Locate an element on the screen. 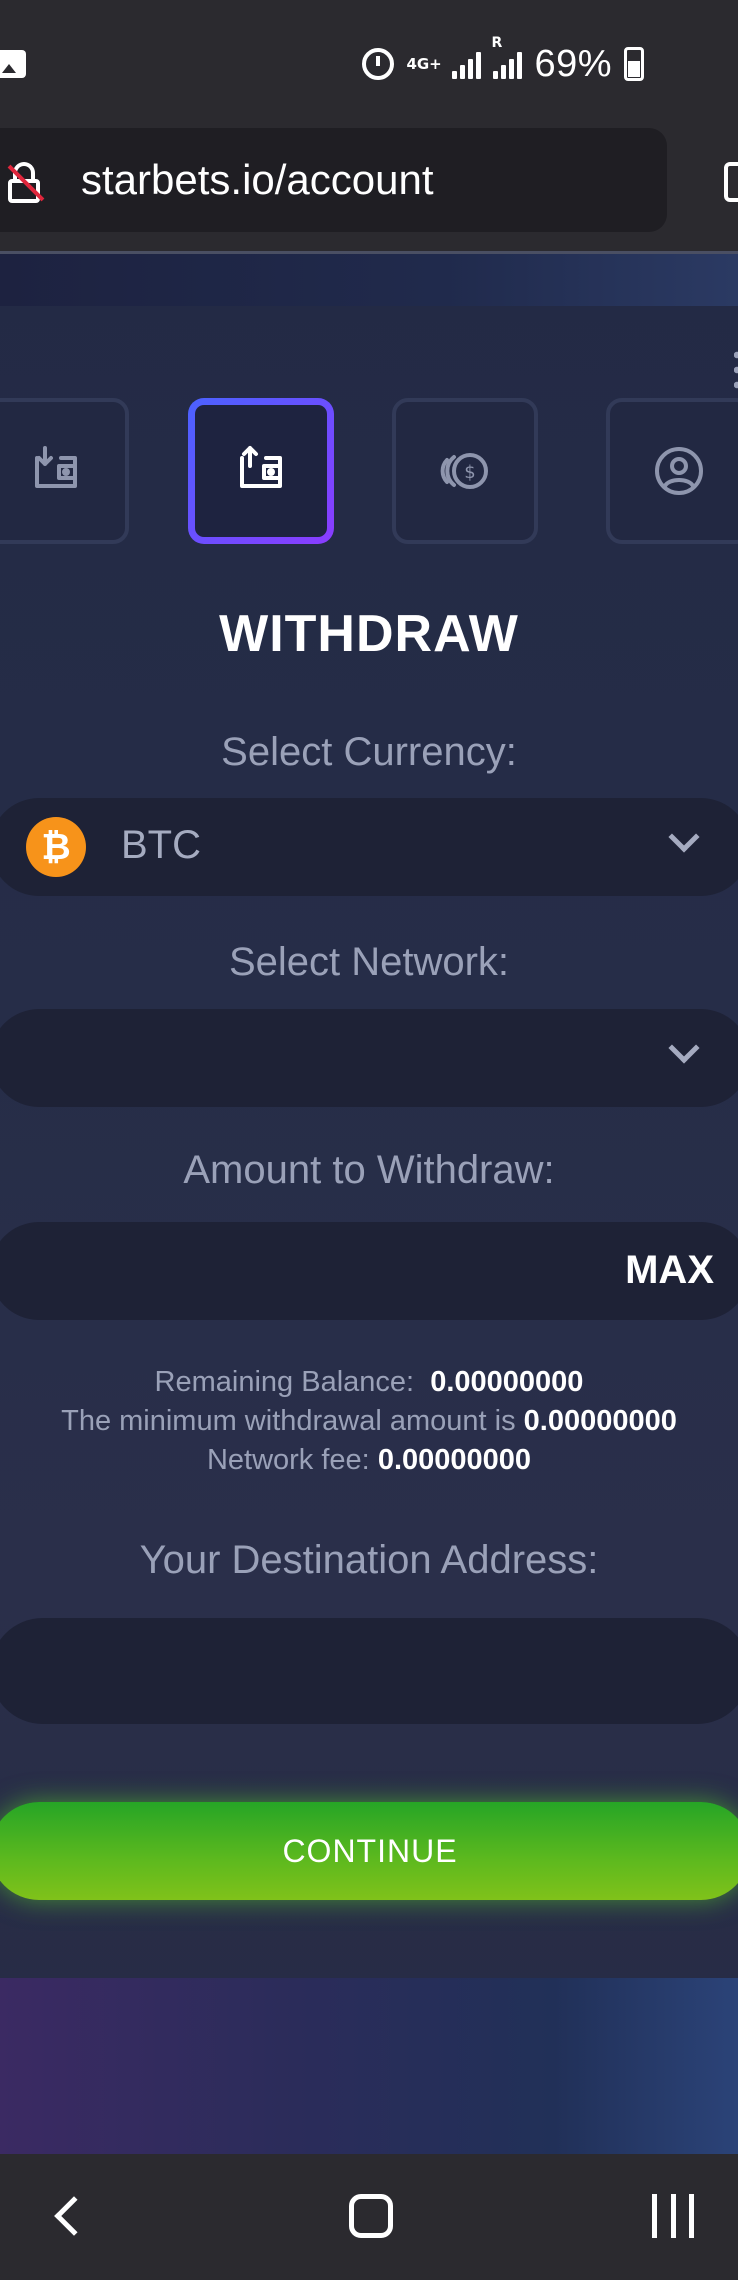 The image size is (738, 2280). network-fee-line: Network fee: 0.00000000 is located at coordinates (369, 1460).